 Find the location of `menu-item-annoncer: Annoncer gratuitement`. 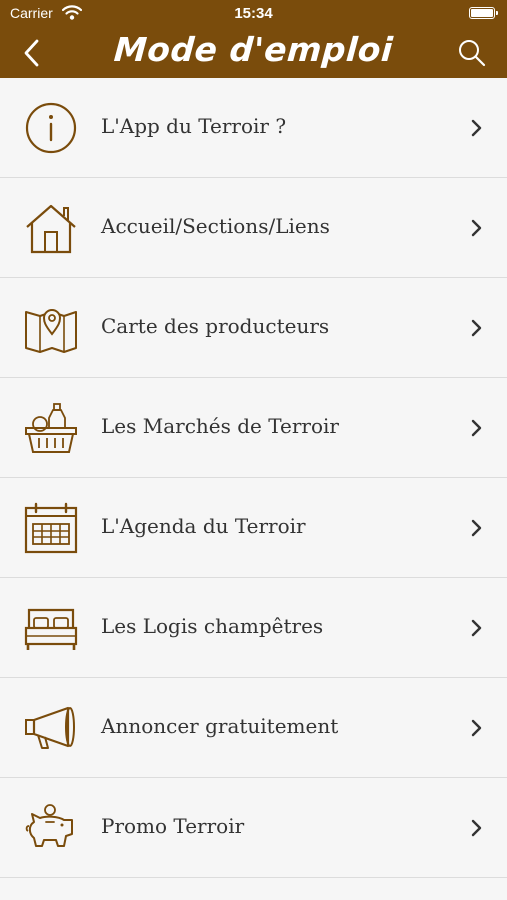

menu-item-annoncer: Annoncer gratuitement is located at coordinates (253, 728).